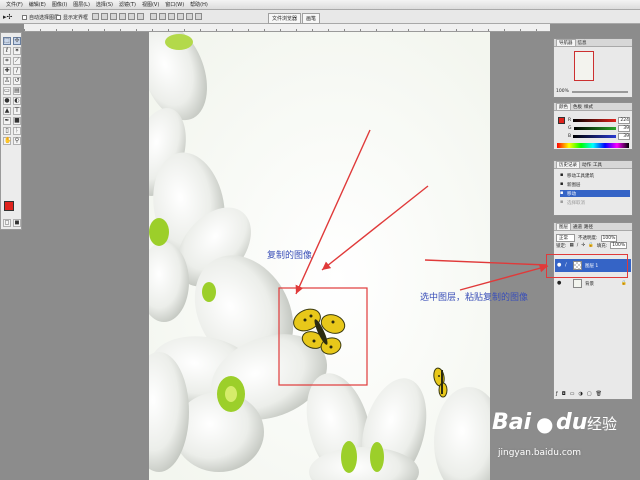 The height and width of the screenshot is (480, 640). What do you see at coordinates (174, 4) in the screenshot?
I see `menu-window: 窗口(W)` at bounding box center [174, 4].